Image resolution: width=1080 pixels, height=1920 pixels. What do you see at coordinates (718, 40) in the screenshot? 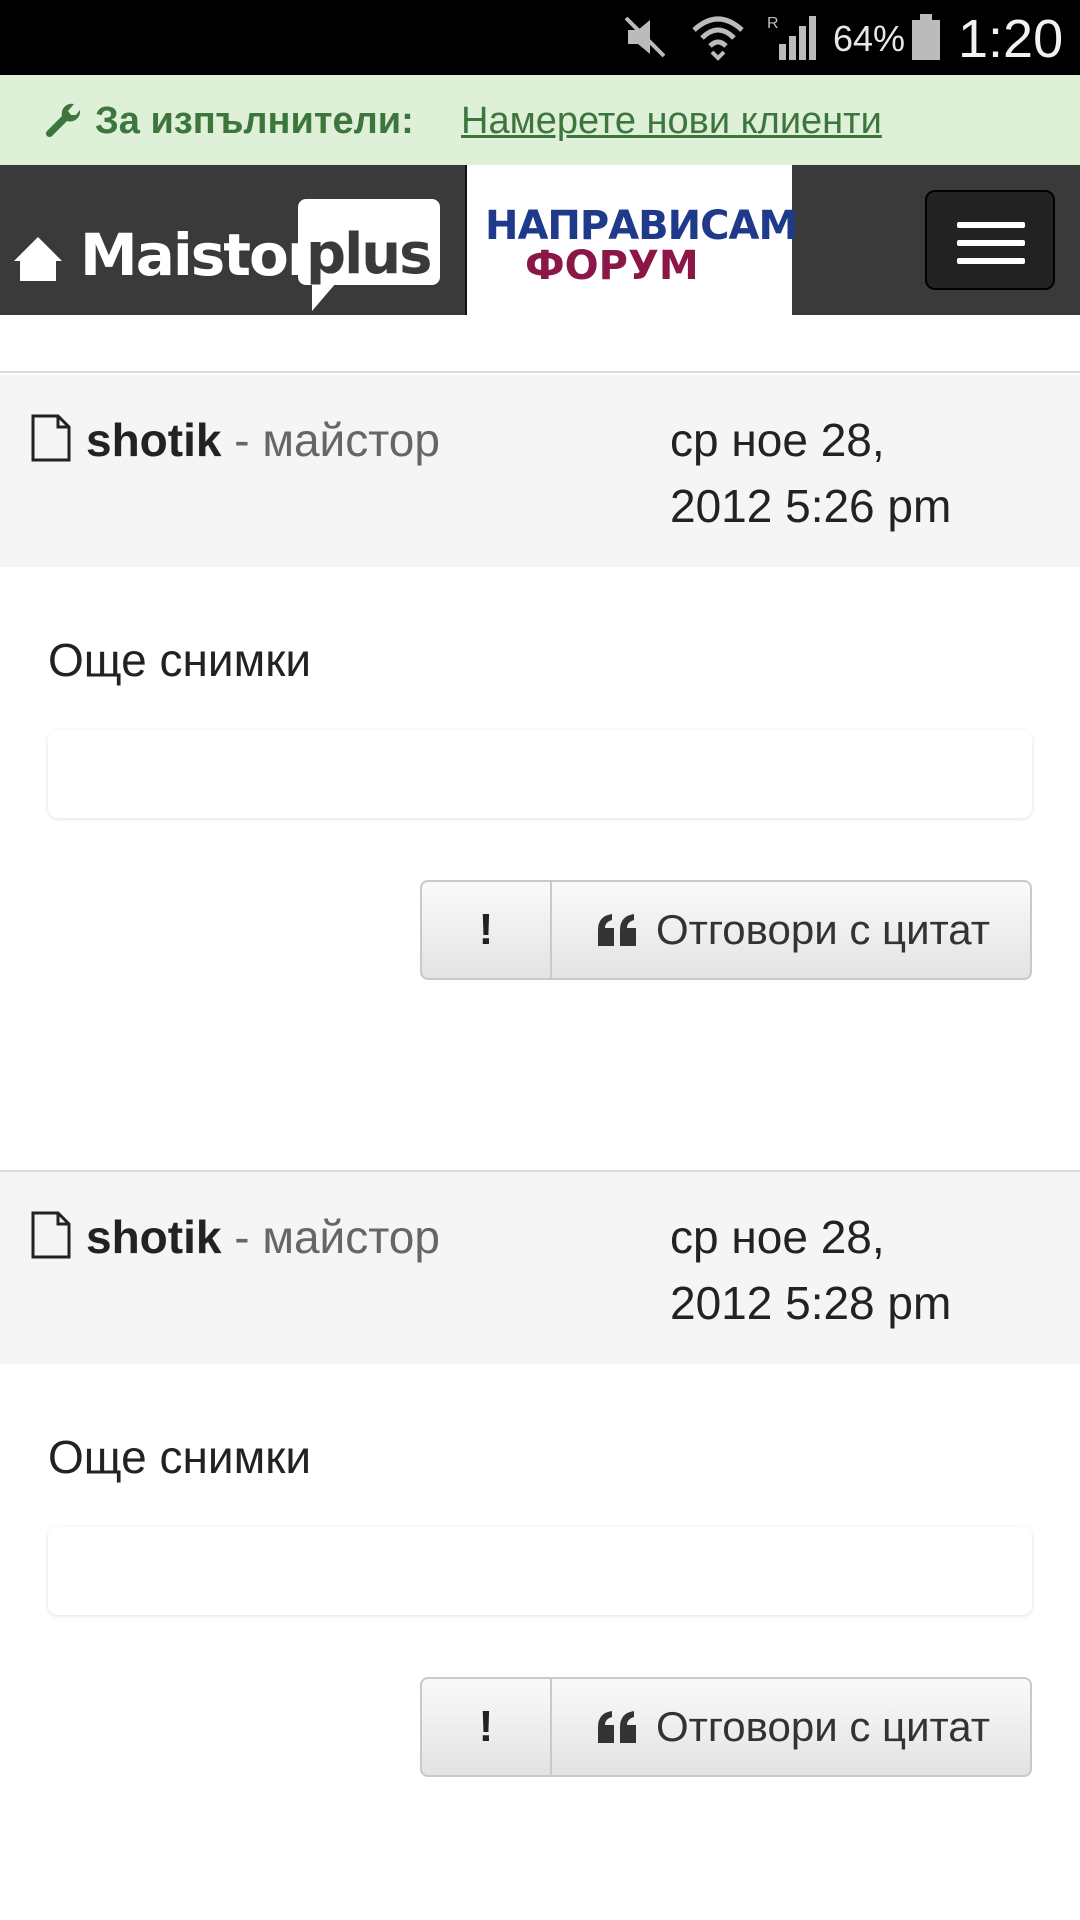
I see `wifi-icon` at bounding box center [718, 40].